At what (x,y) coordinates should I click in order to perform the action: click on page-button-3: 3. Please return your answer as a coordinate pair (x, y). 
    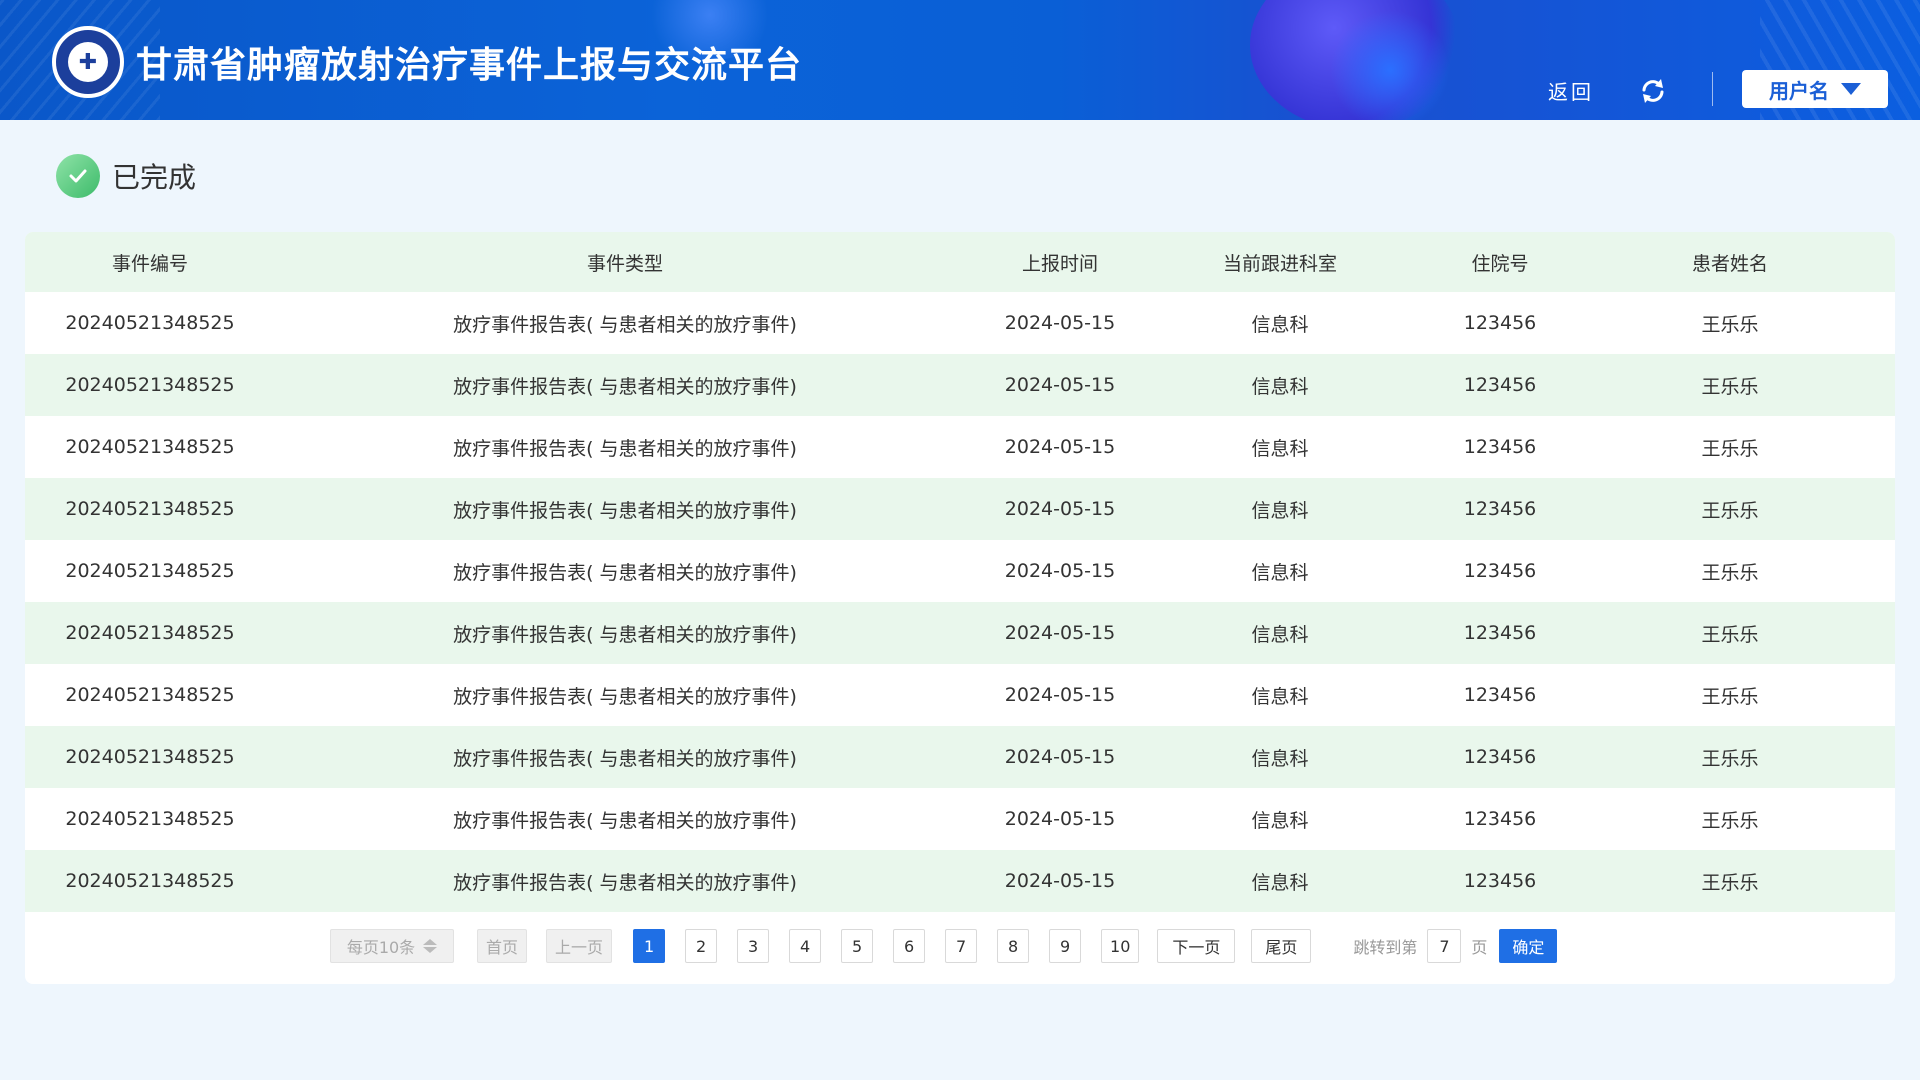
    Looking at the image, I should click on (753, 946).